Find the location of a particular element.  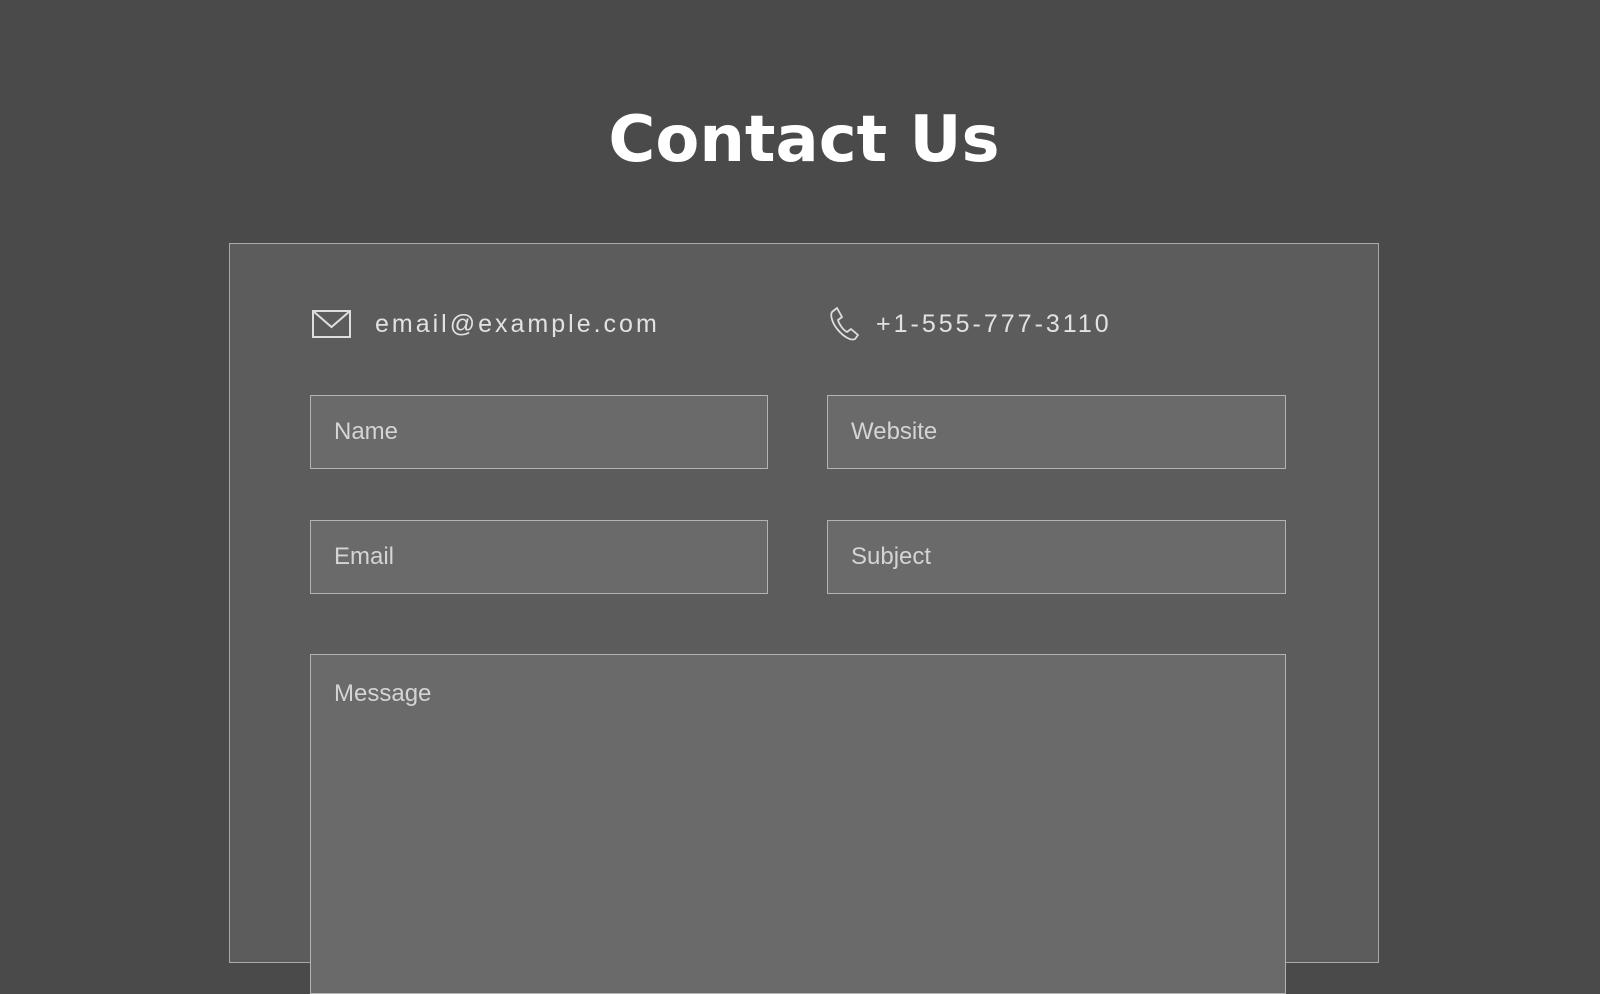

page-title: Contact Us is located at coordinates (804, 140).